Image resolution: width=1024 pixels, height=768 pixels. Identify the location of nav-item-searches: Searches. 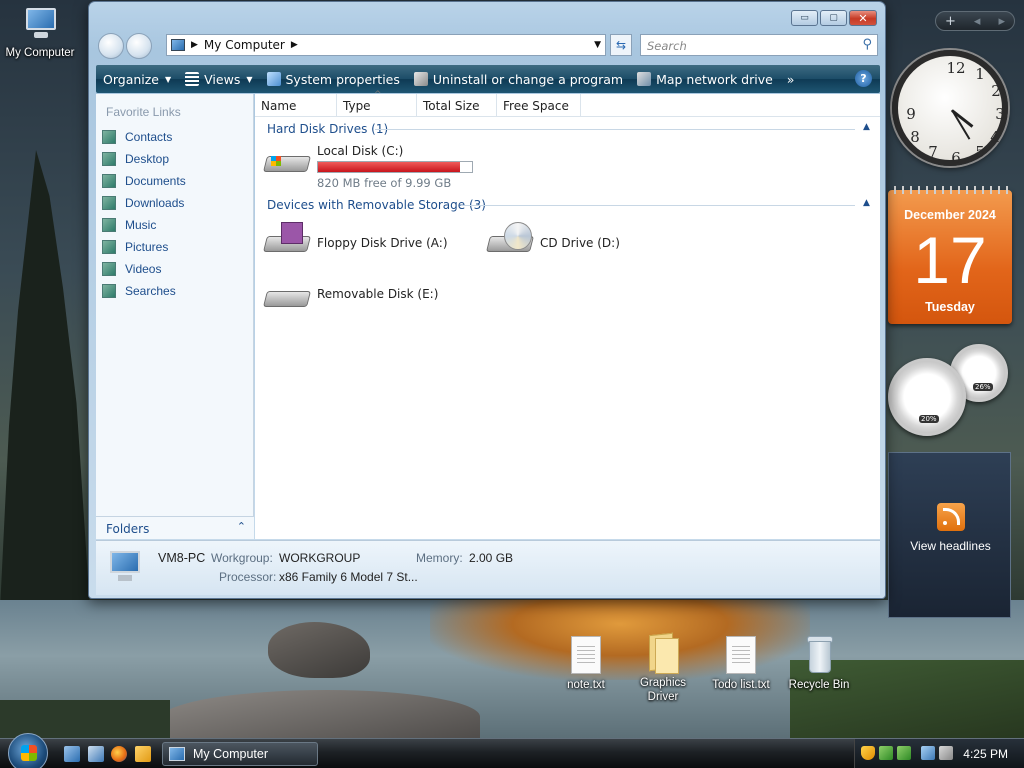
(139, 291).